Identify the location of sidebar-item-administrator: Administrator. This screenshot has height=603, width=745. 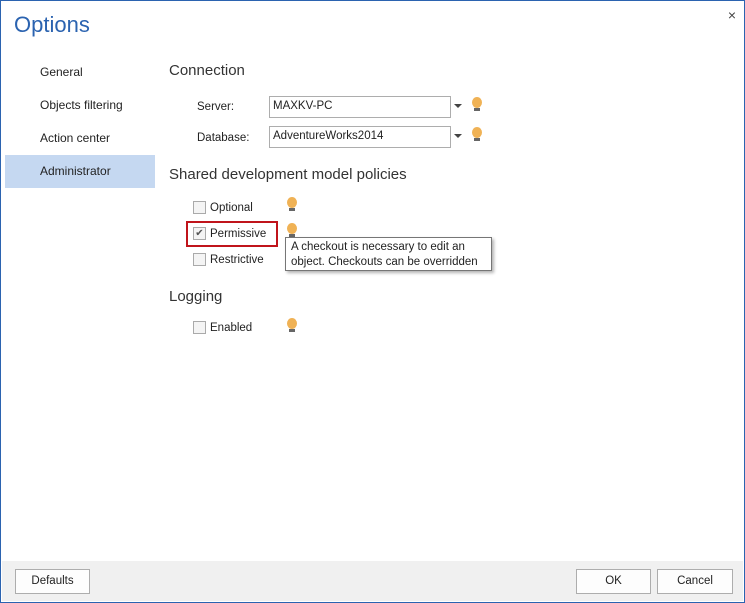
(80, 171).